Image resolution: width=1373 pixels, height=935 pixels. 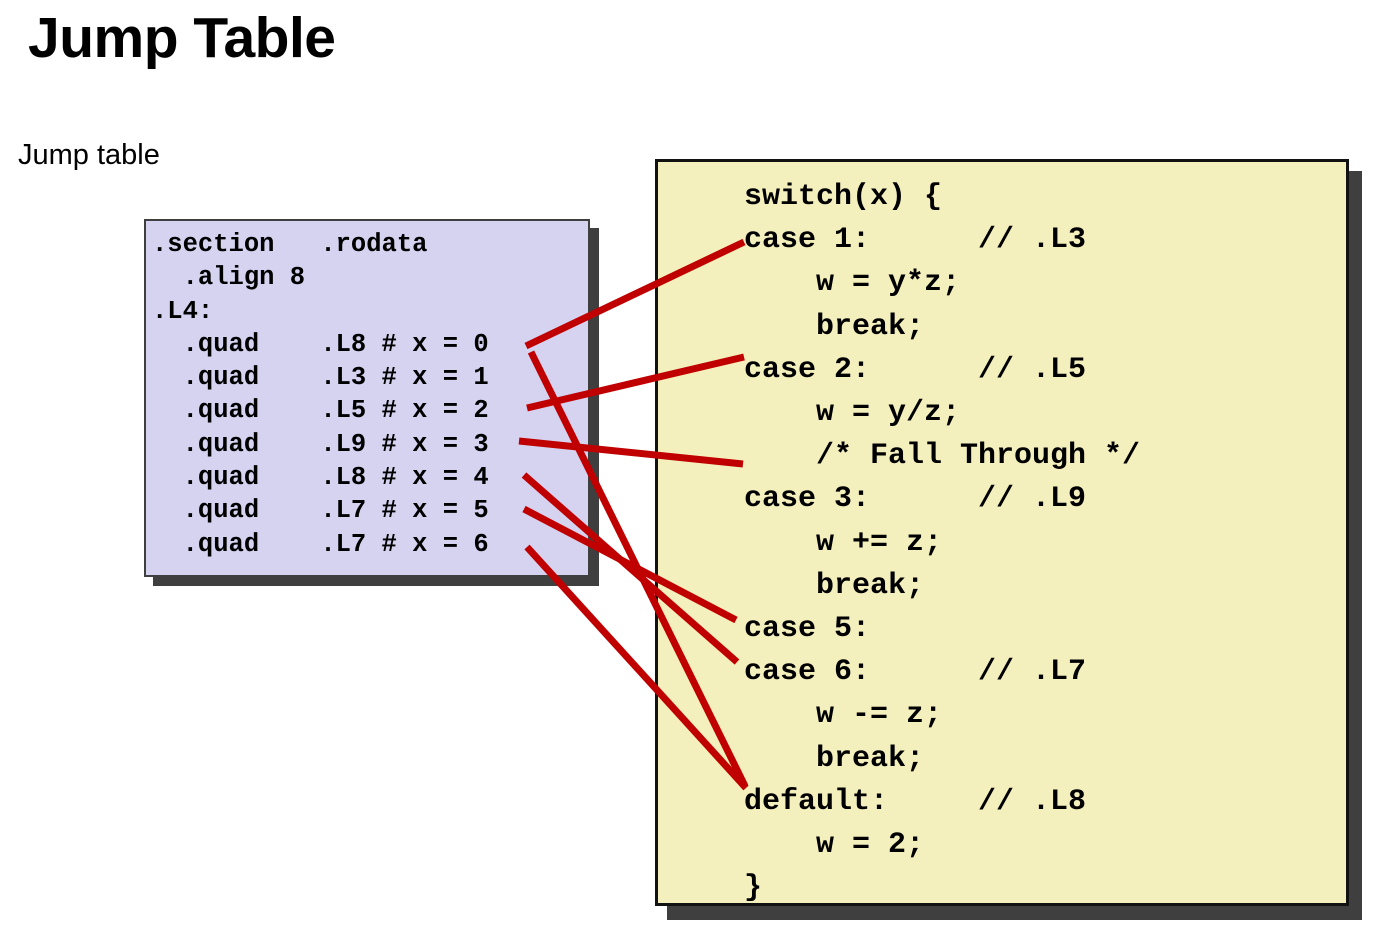 I want to click on page-title: Jump Table, so click(x=182, y=38).